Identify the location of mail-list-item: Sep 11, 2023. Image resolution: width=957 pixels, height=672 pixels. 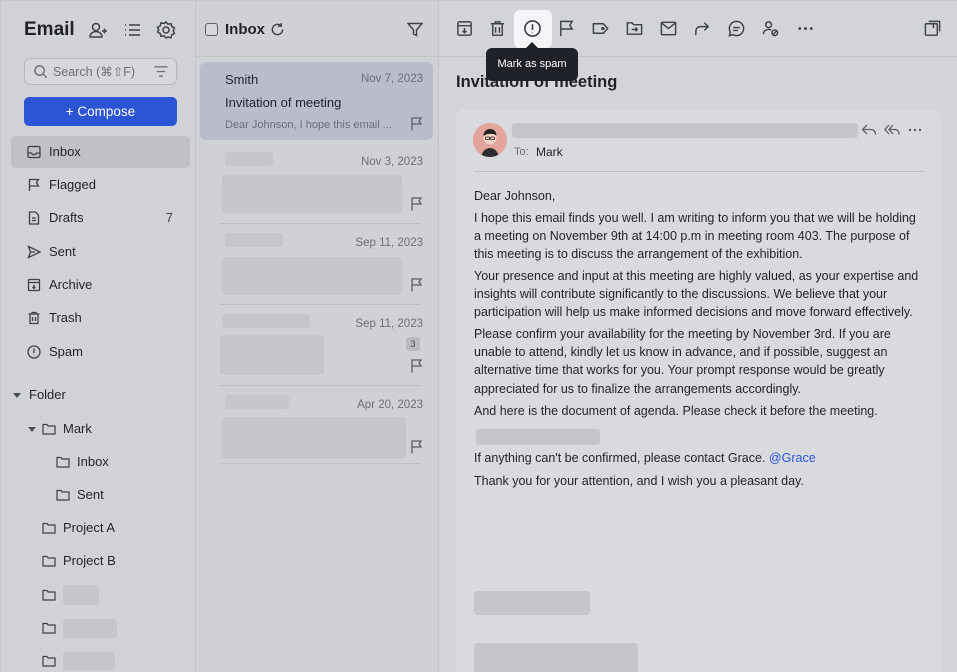
(316, 266).